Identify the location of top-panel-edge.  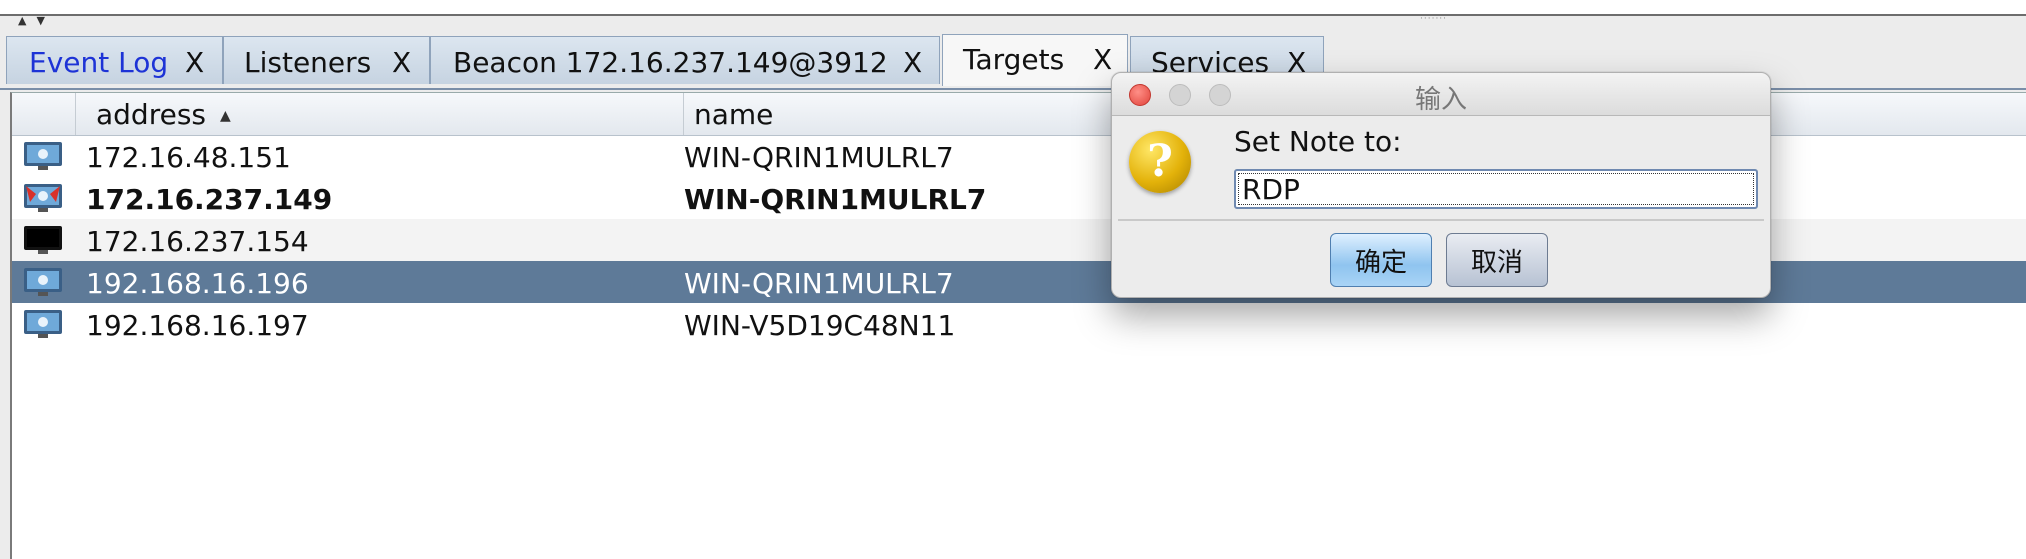
(1013, 8).